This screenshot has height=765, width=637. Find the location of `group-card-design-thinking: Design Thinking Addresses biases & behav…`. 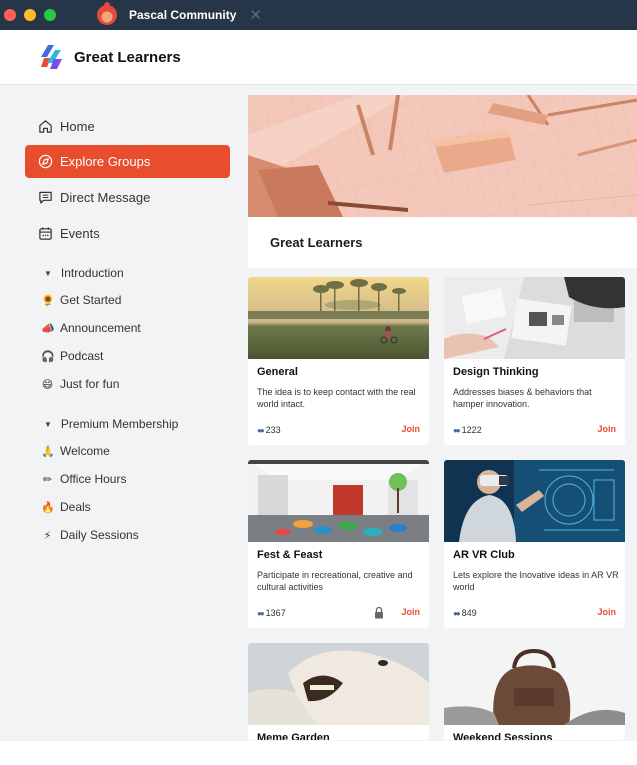

group-card-design-thinking: Design Thinking Addresses biases & behav… is located at coordinates (534, 361).